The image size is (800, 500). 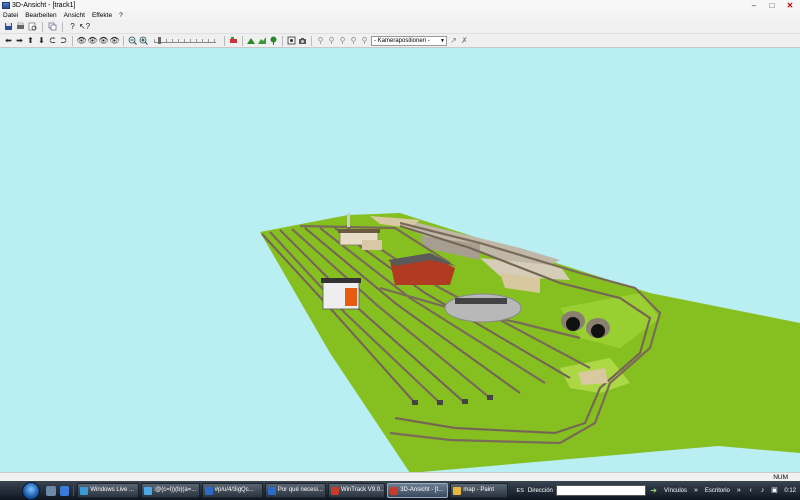 I want to click on go-arrow-icon: ➔, so click(x=653, y=490).